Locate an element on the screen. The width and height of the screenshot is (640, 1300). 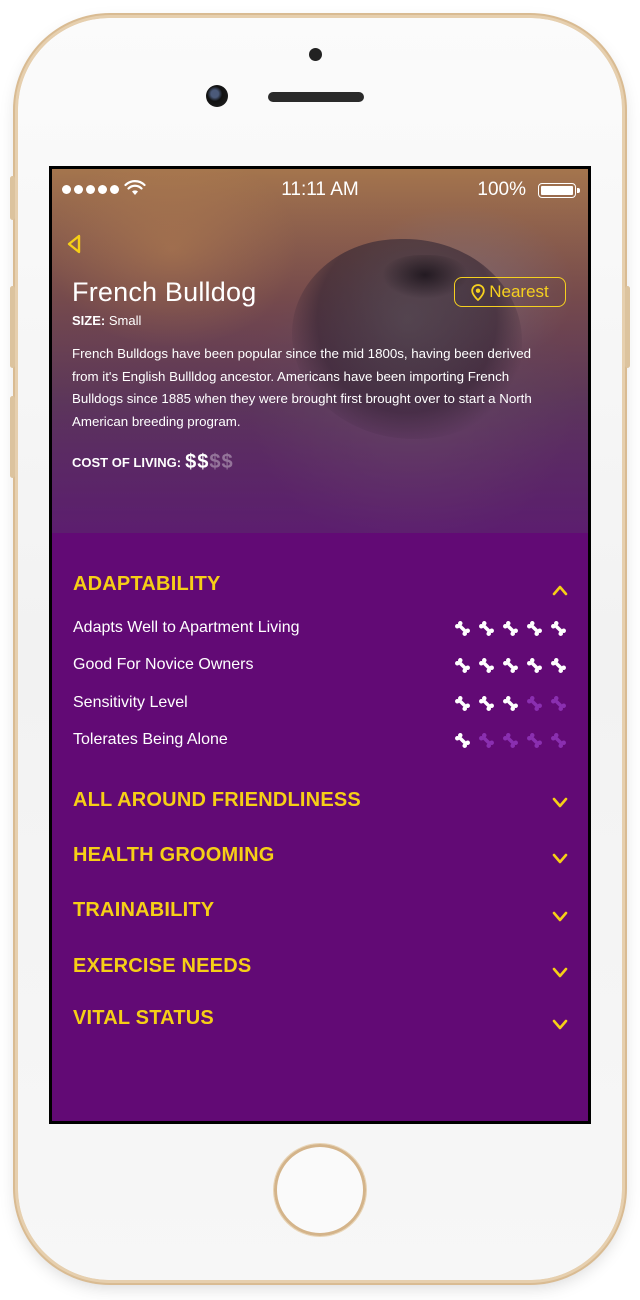
power-button is located at coordinates (627, 327).